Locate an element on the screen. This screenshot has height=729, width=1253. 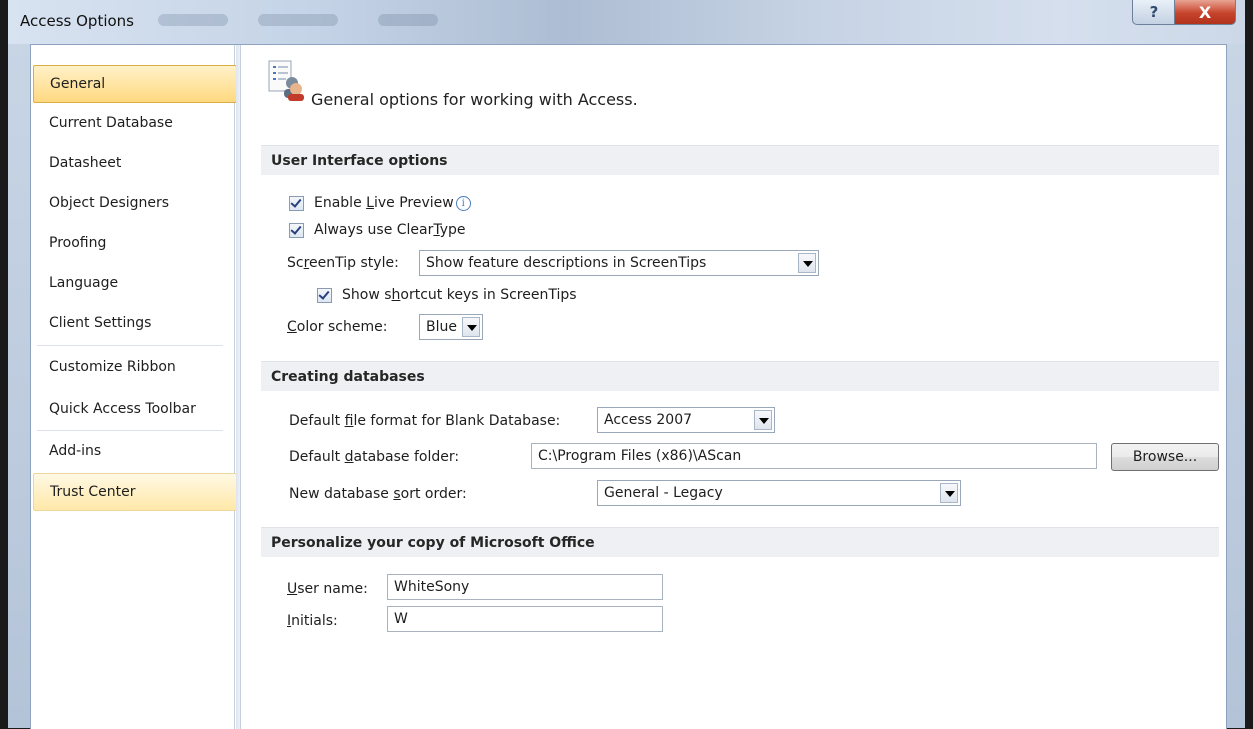
shortcut-keys-label: Show shortcut keys in ScreenTips is located at coordinates (459, 295).